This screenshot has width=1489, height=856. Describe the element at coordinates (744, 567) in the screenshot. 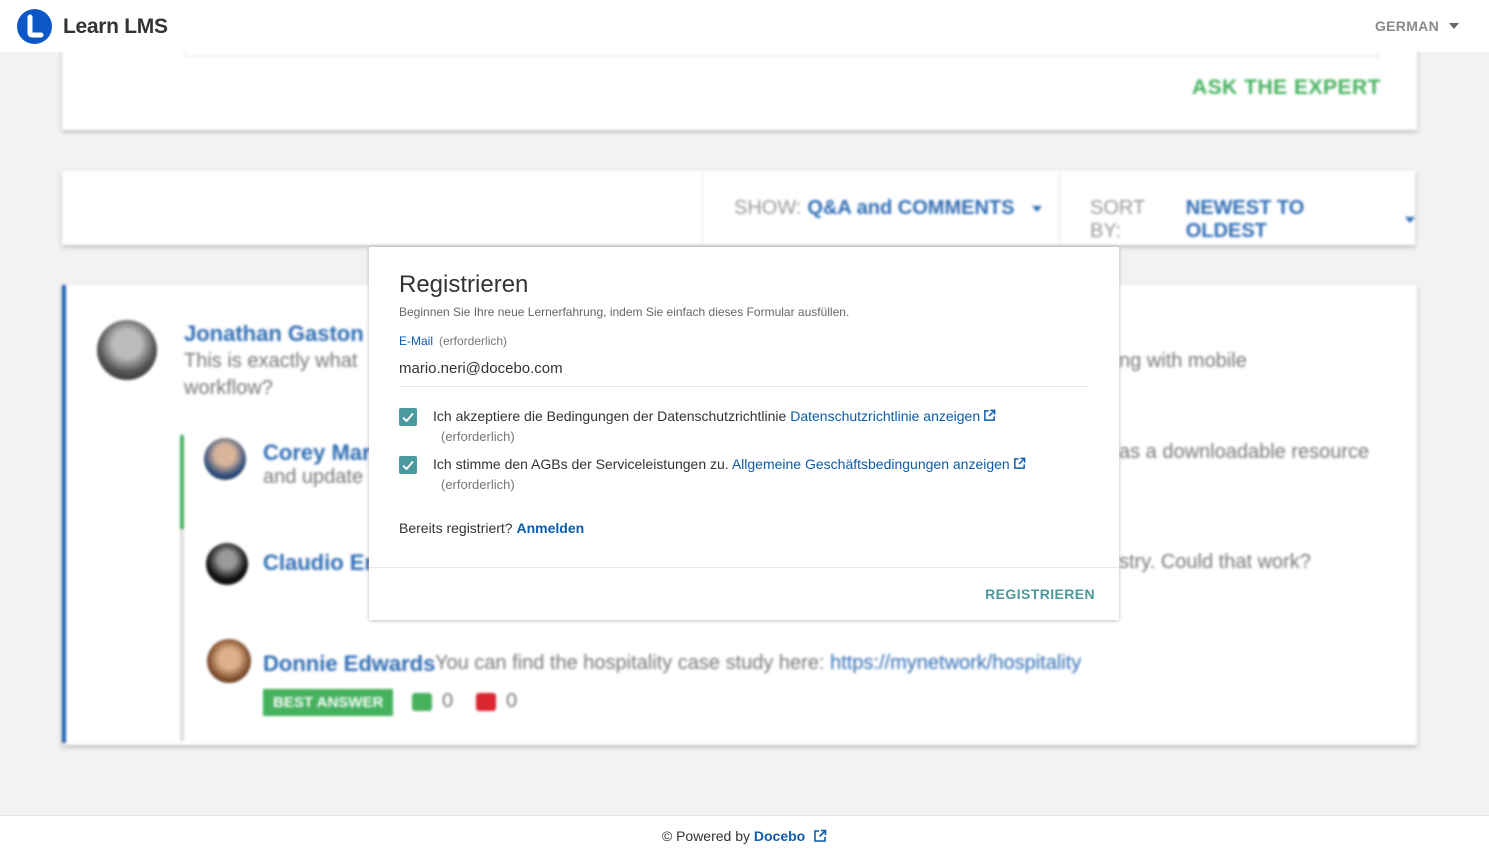

I see `dialog-footer-divider` at that location.